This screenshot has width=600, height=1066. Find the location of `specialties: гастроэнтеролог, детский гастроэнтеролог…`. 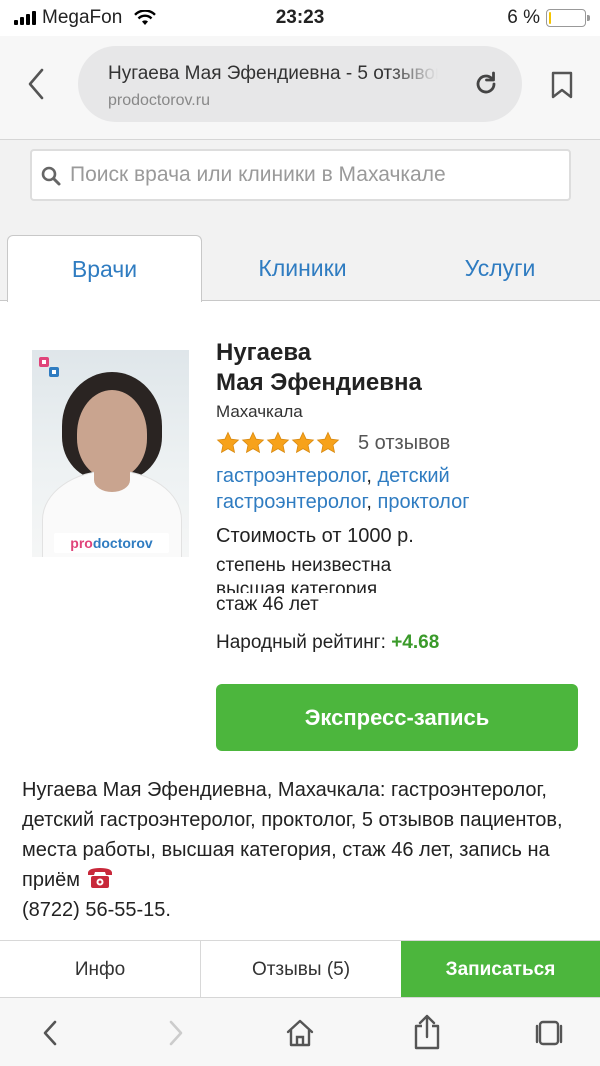

specialties: гастроэнтеролог, детский гастроэнтеролог… is located at coordinates (343, 489).